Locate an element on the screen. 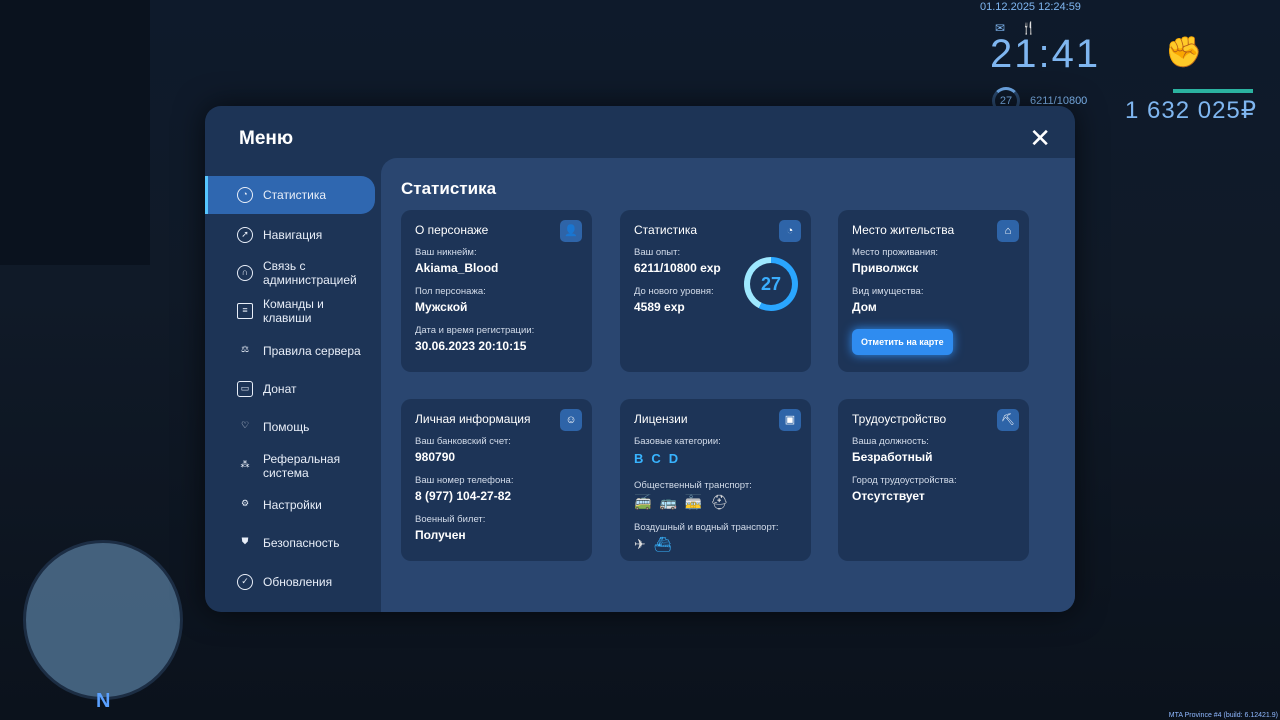 The height and width of the screenshot is (720, 1280). datetime: 01.12.2025 12:24:59 is located at coordinates (1030, 7).